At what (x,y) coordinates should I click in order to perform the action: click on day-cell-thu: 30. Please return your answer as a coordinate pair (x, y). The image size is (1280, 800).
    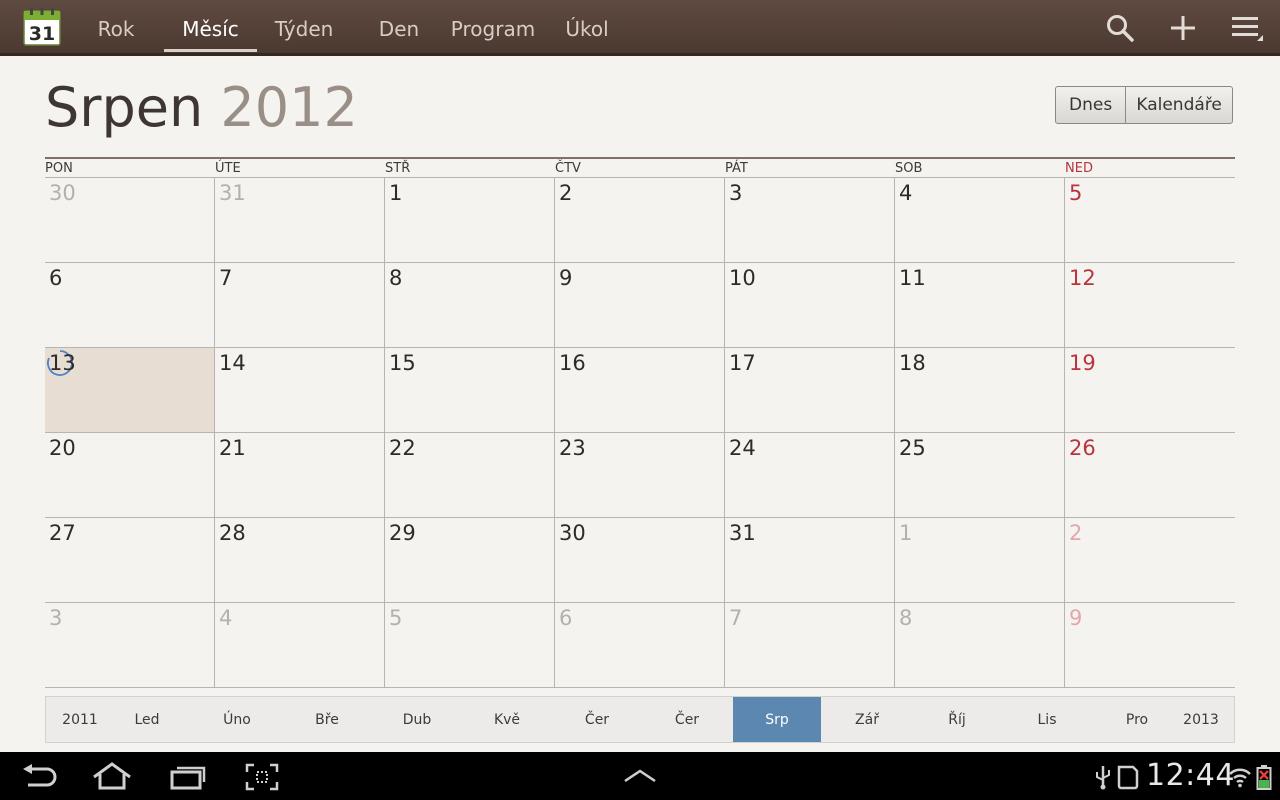
    Looking at the image, I should click on (640, 560).